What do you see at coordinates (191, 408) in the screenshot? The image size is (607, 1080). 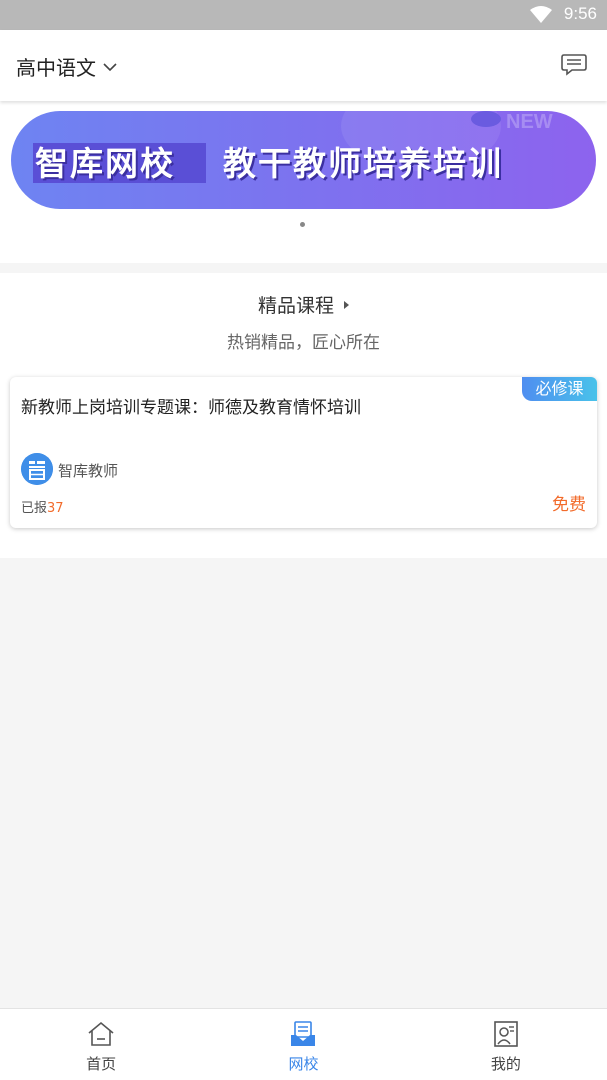 I see `course-title: 新教师上岗培训专题课：师德及教育情怀培训` at bounding box center [191, 408].